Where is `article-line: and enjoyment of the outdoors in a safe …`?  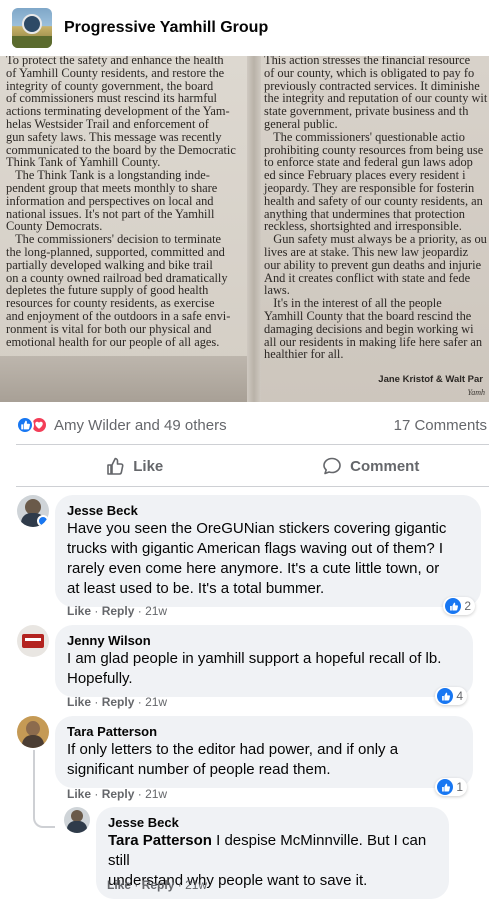 article-line: and enjoyment of the outdoors in a safe … is located at coordinates (118, 315).